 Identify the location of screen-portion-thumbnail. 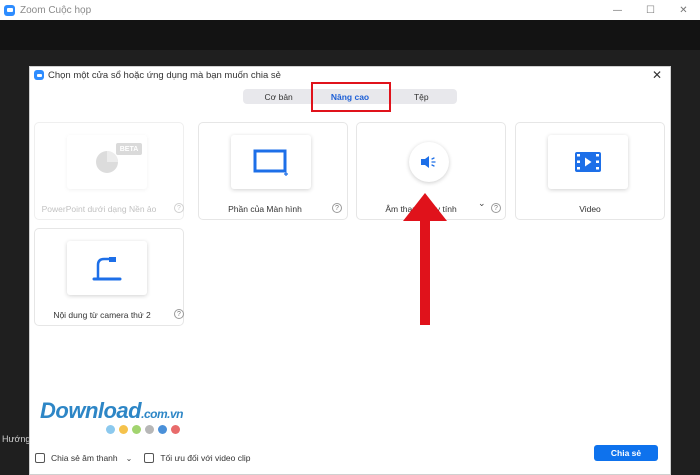
(271, 162).